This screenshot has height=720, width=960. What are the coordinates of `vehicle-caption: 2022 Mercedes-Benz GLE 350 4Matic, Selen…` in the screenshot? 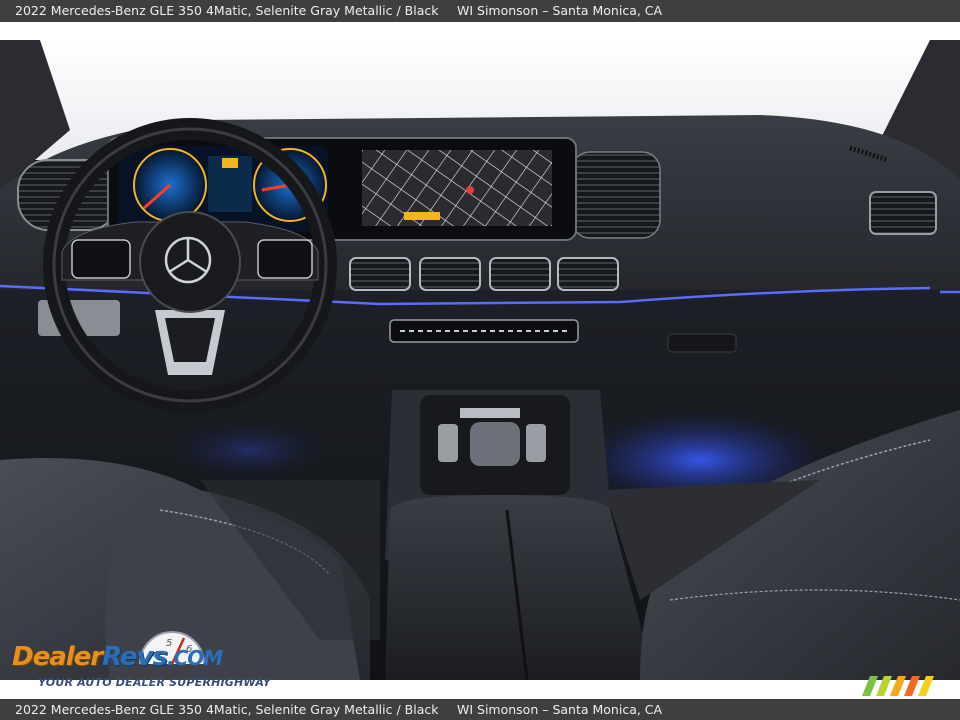 It's located at (227, 10).